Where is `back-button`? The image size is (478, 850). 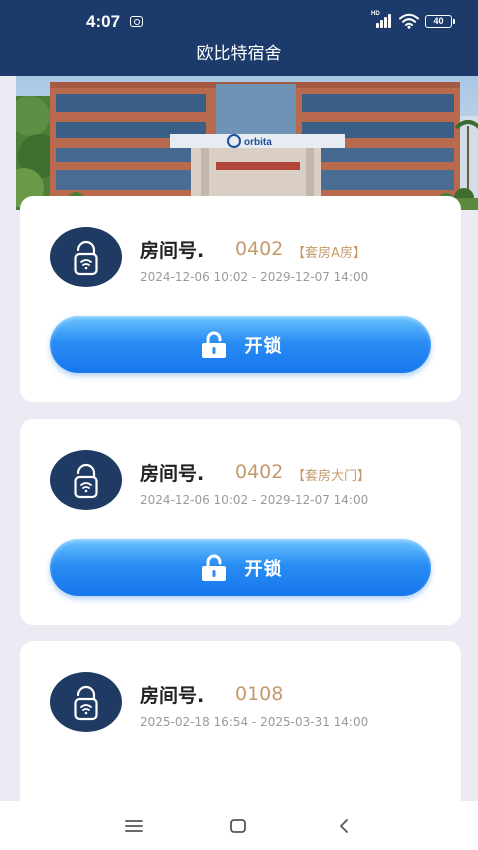 back-button is located at coordinates (344, 826).